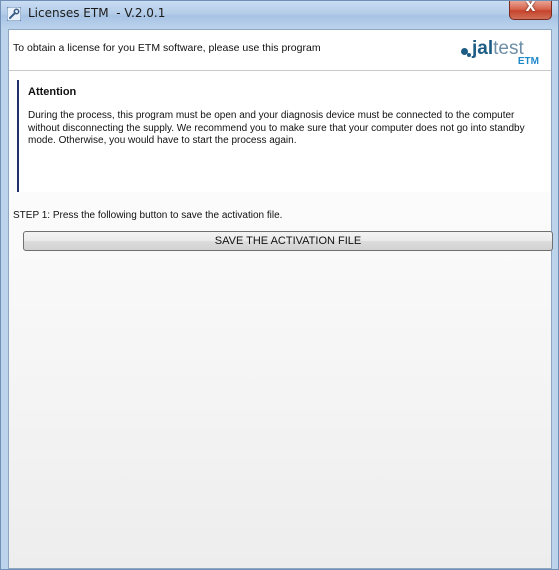  What do you see at coordinates (528, 61) in the screenshot?
I see `logo-subtitle: ETM` at bounding box center [528, 61].